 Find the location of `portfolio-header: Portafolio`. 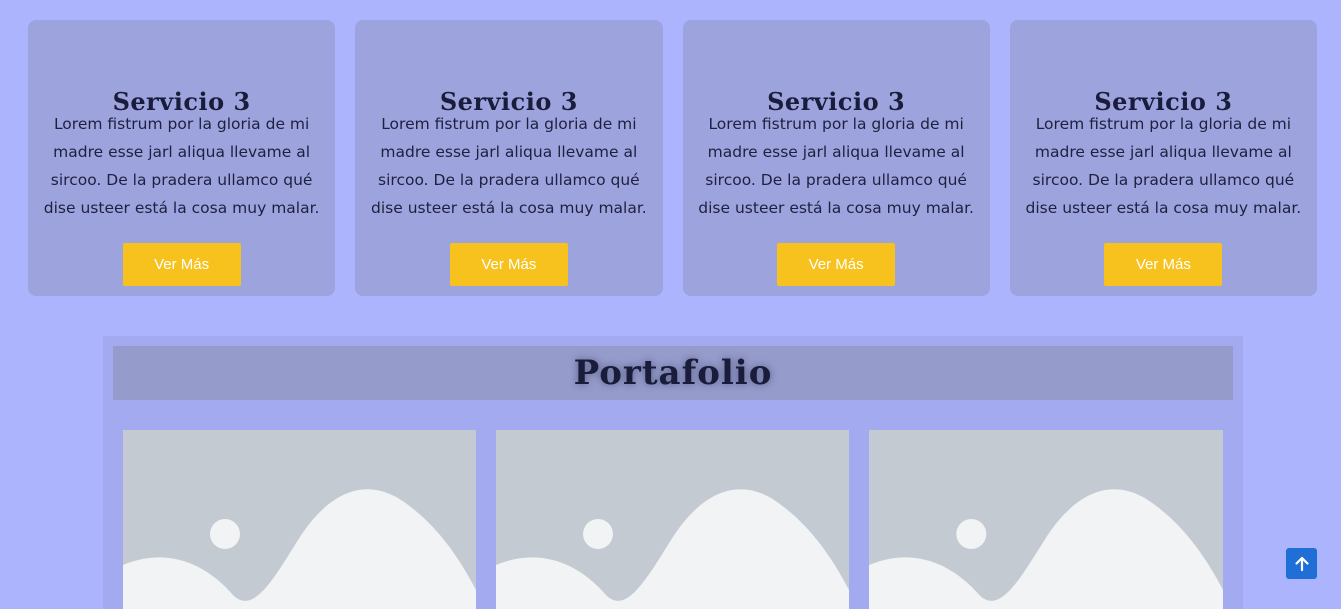

portfolio-header: Portafolio is located at coordinates (673, 373).